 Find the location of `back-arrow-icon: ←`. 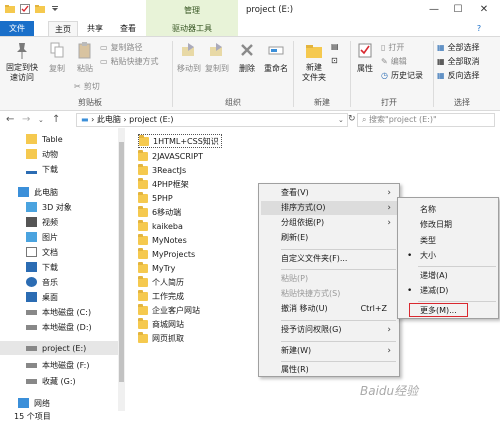

back-arrow-icon: ← is located at coordinates (10, 119).